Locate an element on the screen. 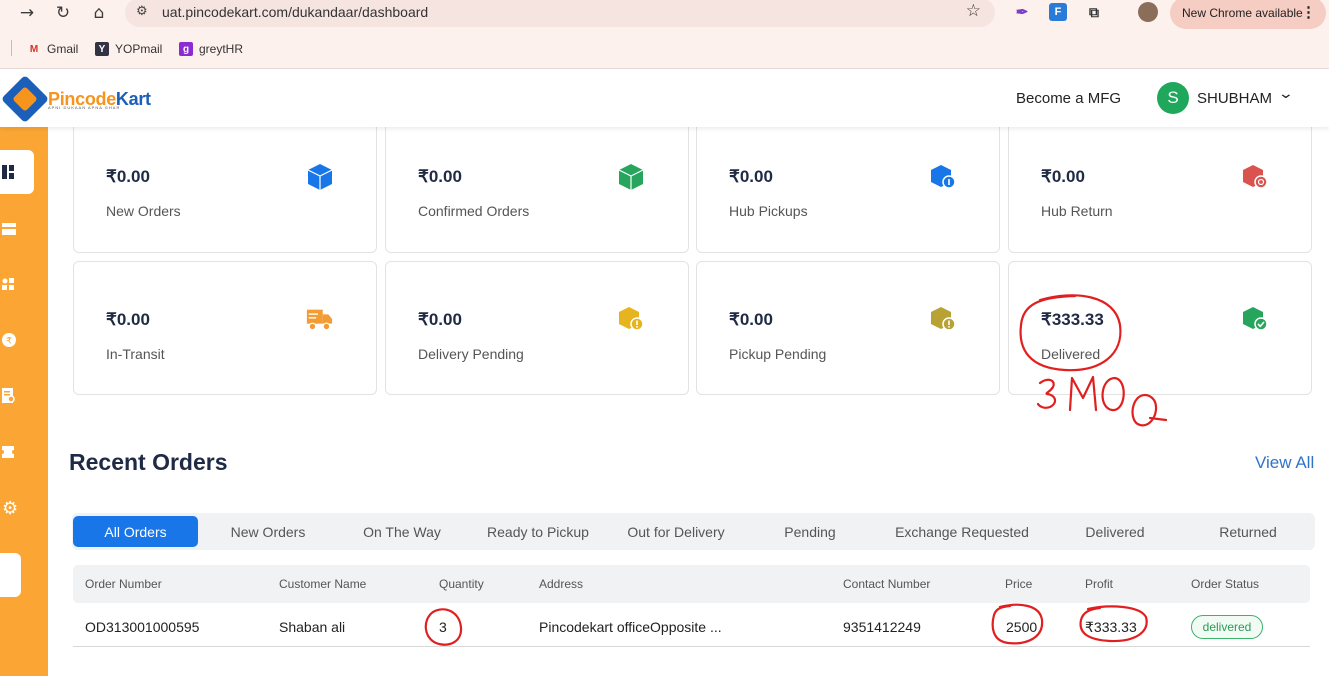 The image size is (1329, 676). user-name: SHUBHAM is located at coordinates (1234, 98).